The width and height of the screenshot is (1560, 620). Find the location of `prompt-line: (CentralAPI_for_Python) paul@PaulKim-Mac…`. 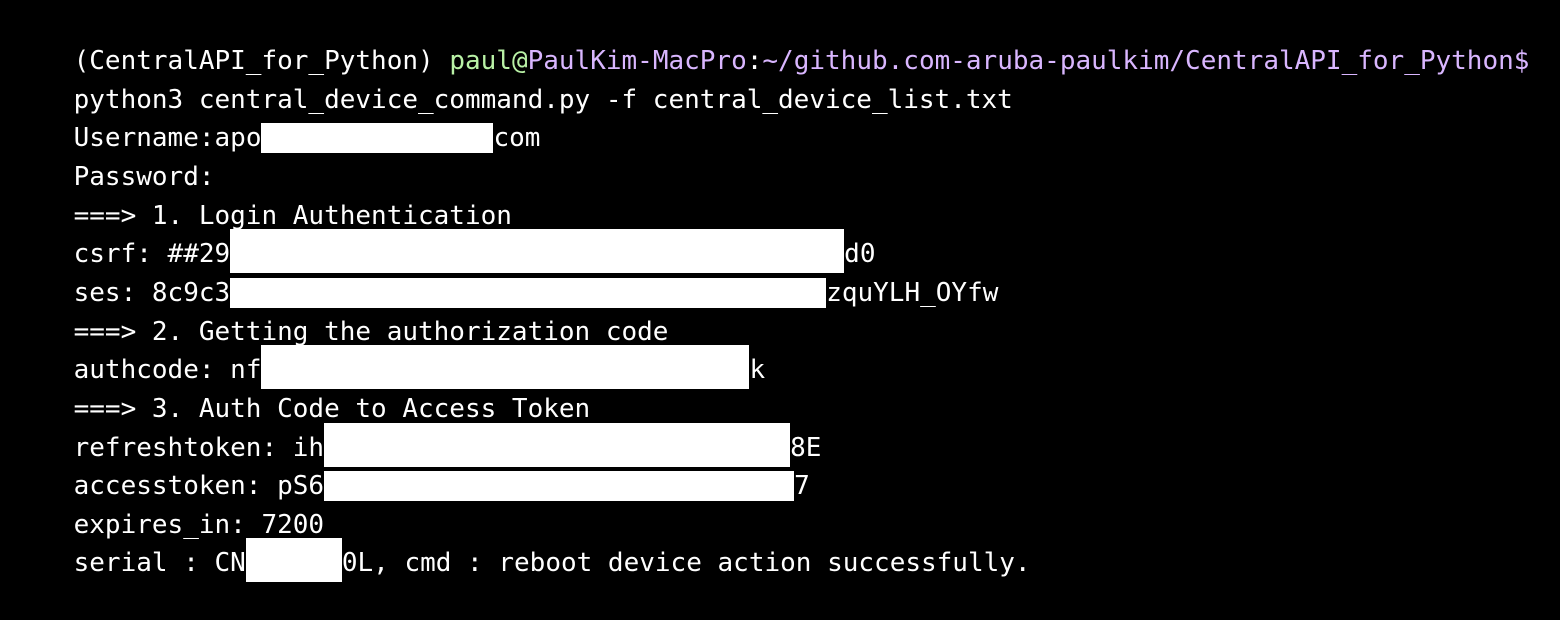

prompt-line: (CentralAPI_for_Python) paul@PaulKim-Mac… is located at coordinates (770, 40).